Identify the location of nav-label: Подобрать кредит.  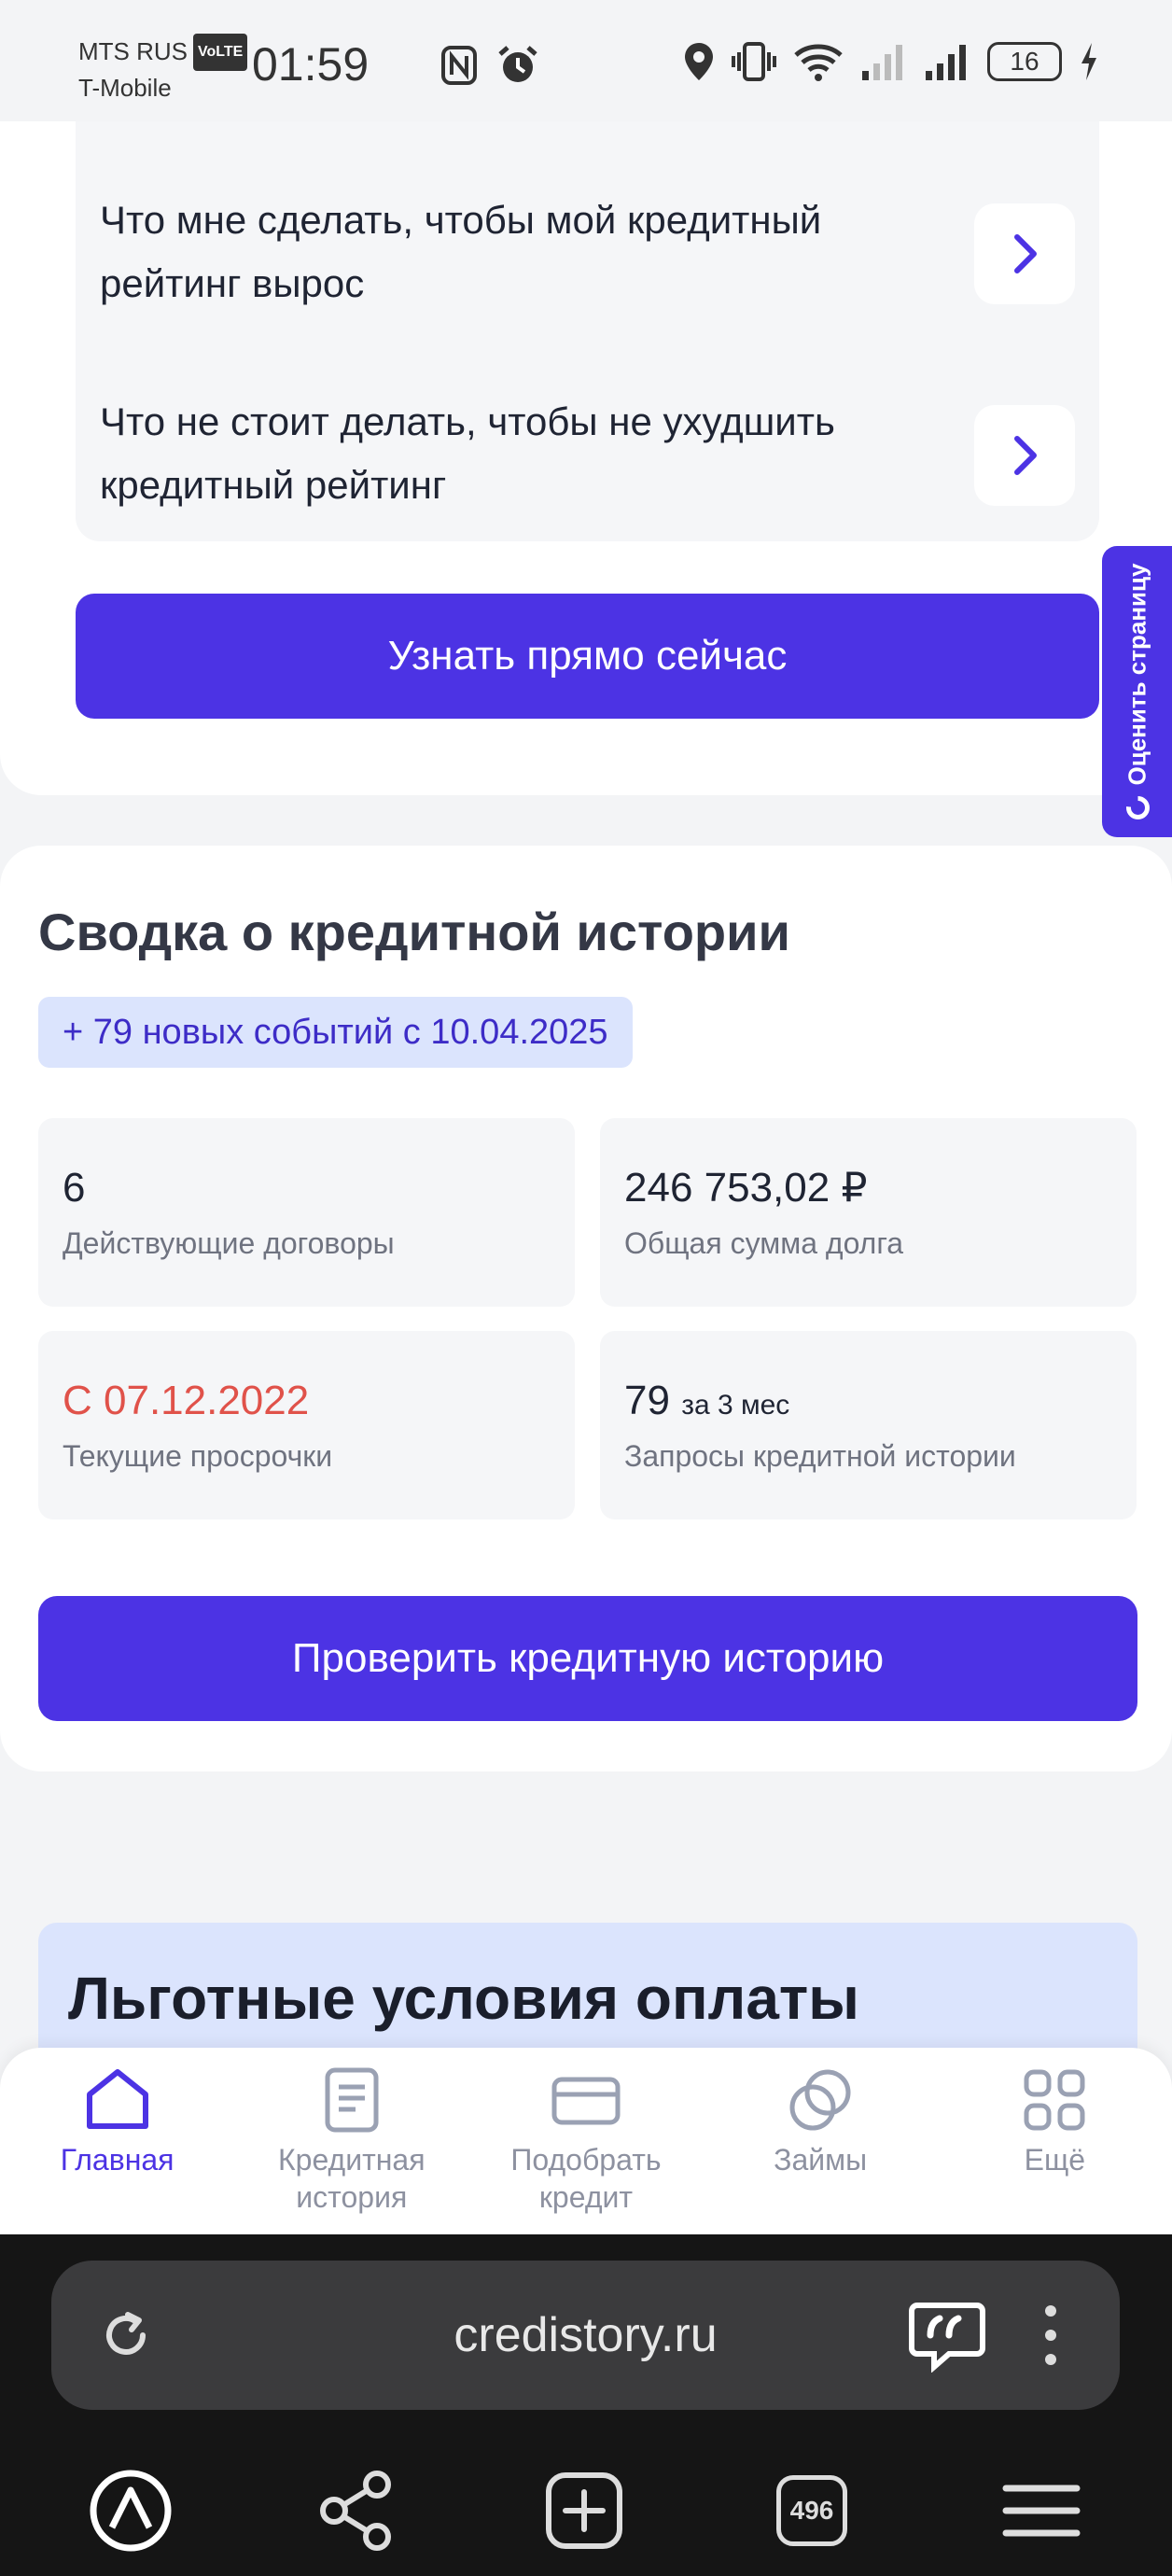
(586, 2178).